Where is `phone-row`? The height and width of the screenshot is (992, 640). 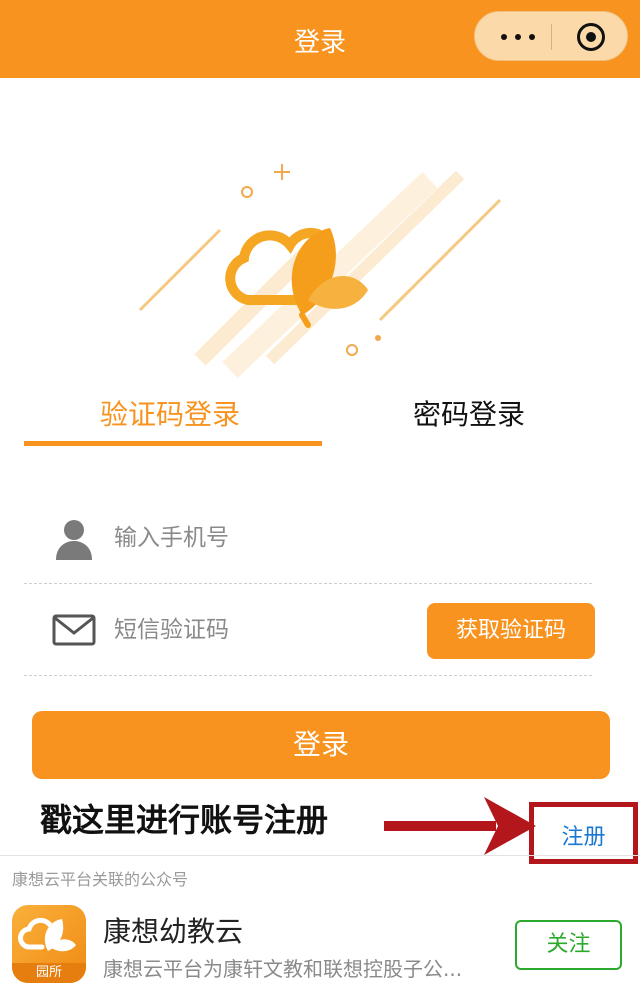
phone-row is located at coordinates (308, 538).